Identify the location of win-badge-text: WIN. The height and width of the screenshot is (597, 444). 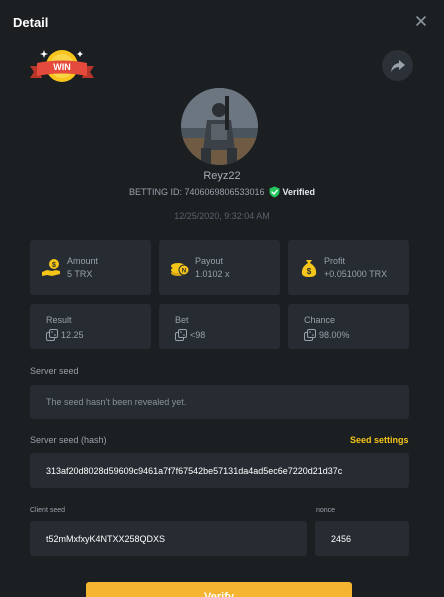
(62, 67).